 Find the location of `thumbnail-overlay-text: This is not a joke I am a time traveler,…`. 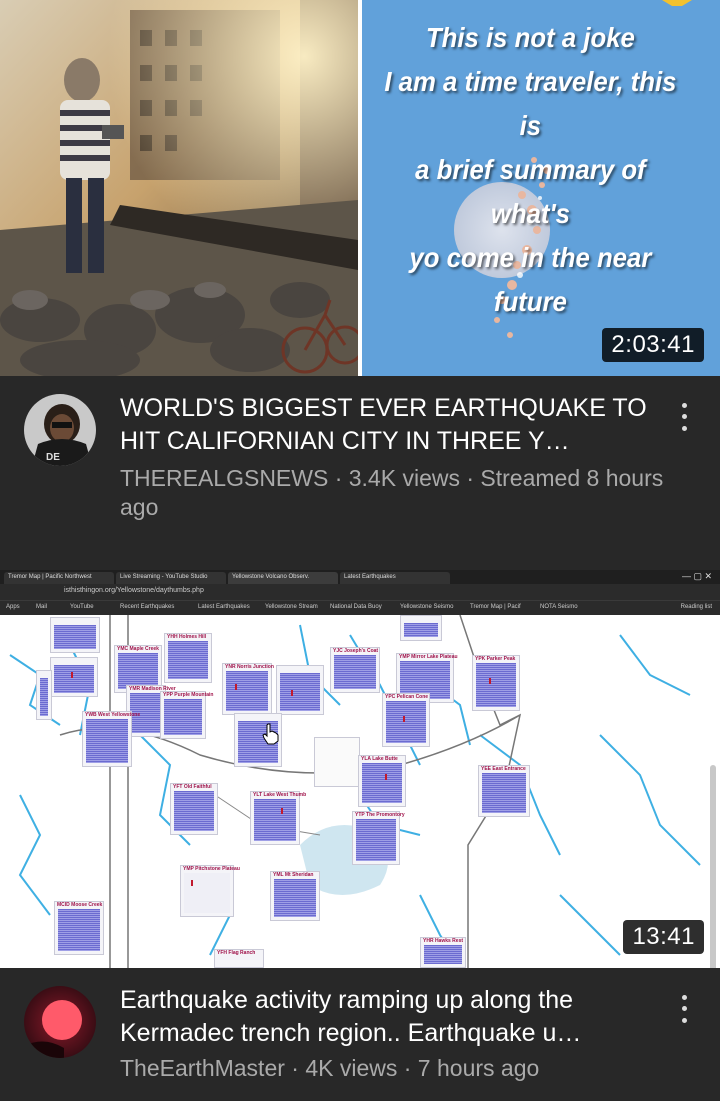

thumbnail-overlay-text: This is not a joke I am a time traveler,… is located at coordinates (530, 170).